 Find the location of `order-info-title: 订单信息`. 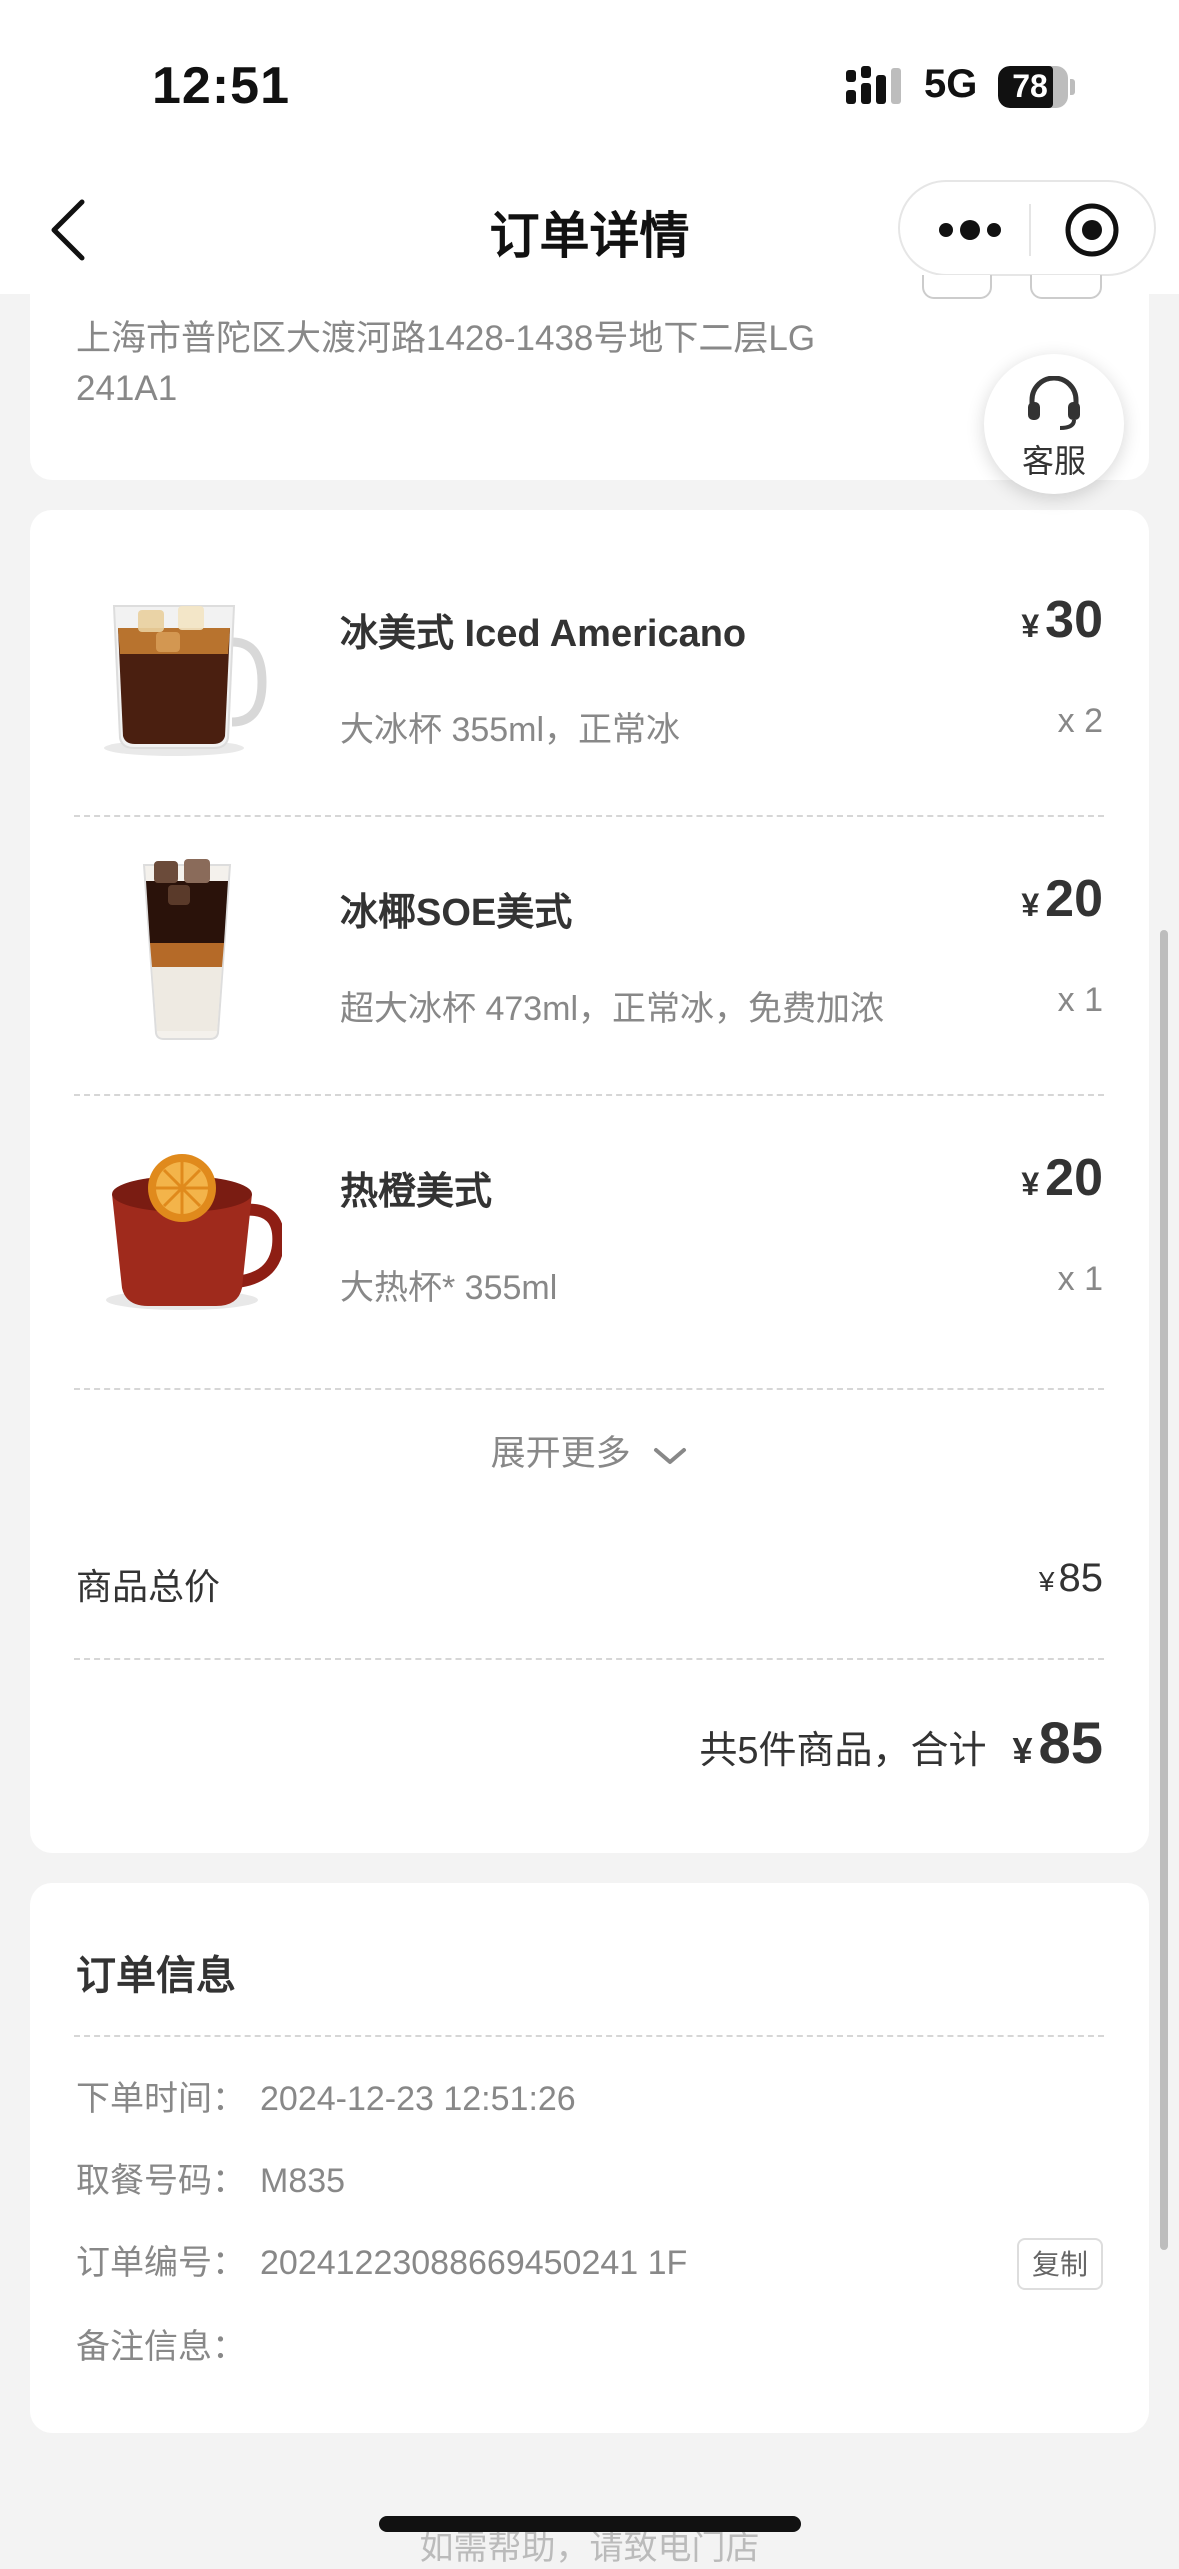

order-info-title: 订单信息 is located at coordinates (156, 1976).